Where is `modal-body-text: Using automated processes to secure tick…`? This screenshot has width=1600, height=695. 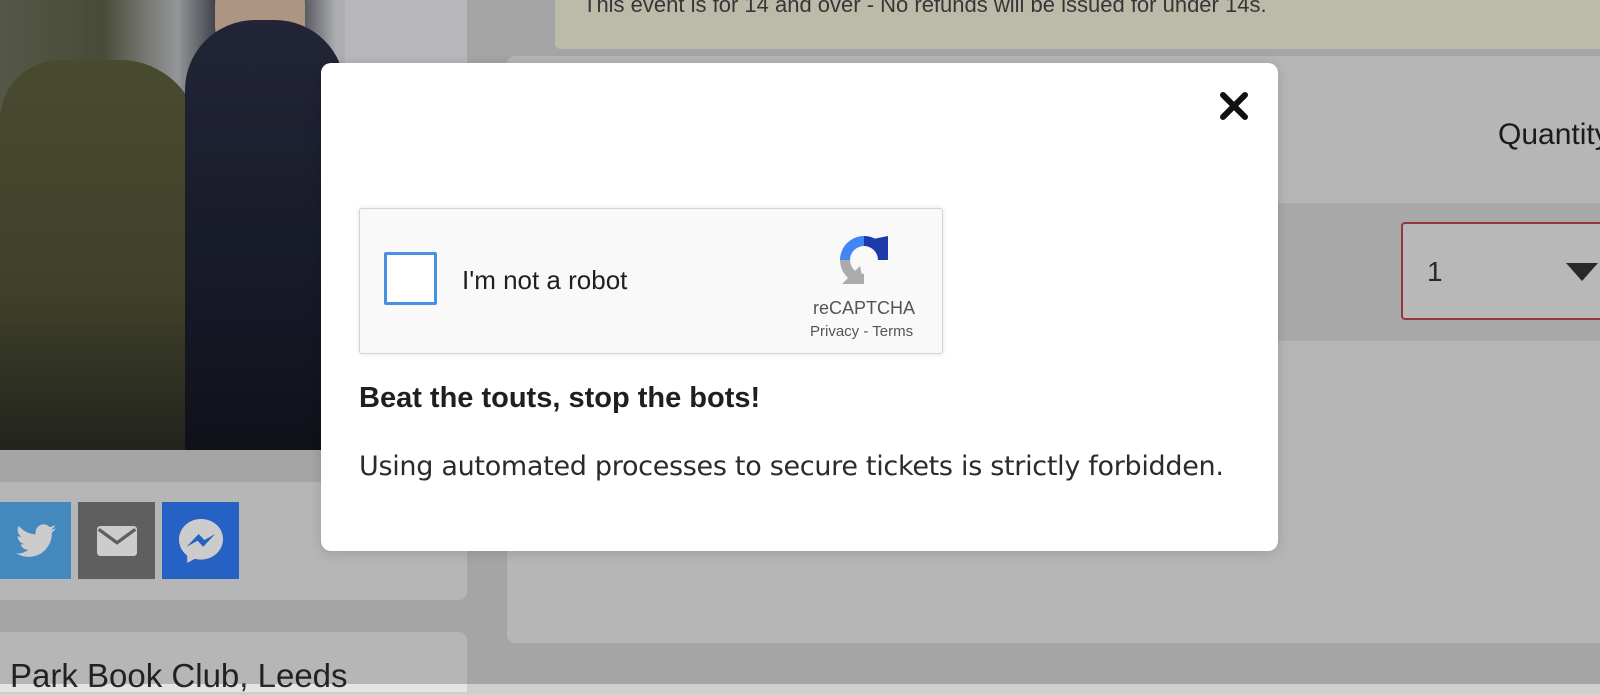 modal-body-text: Using automated processes to secure tick… is located at coordinates (791, 466).